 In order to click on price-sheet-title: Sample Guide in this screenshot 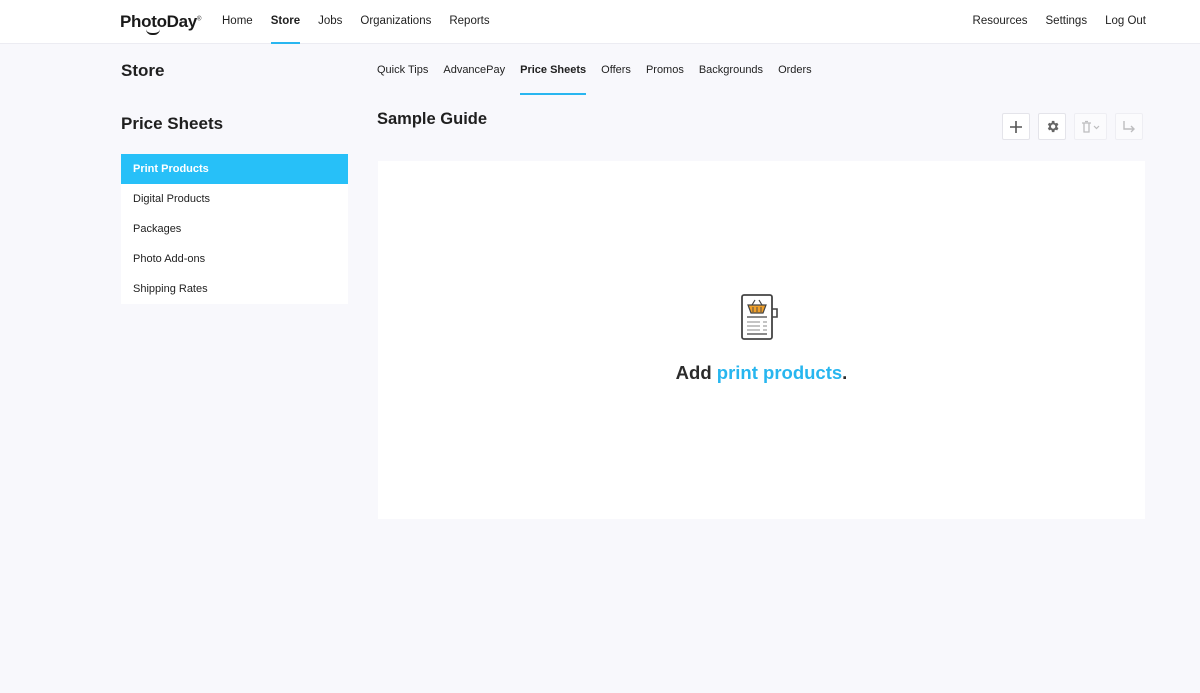, I will do `click(432, 119)`.